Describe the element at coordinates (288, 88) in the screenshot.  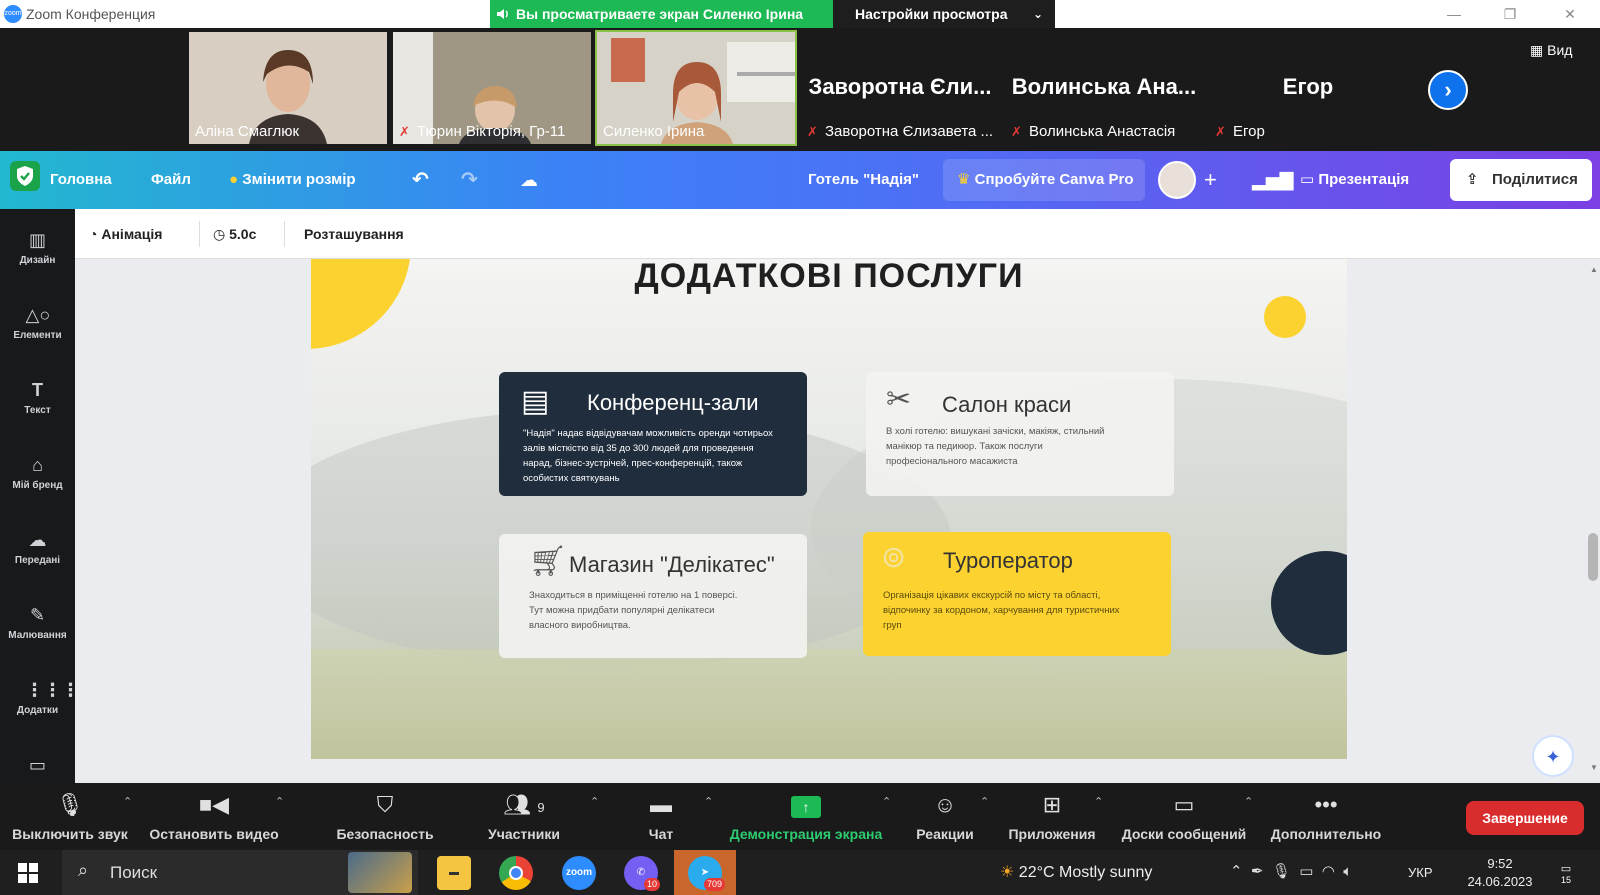
I see `participant-tile: Аліна Смаглюк` at that location.